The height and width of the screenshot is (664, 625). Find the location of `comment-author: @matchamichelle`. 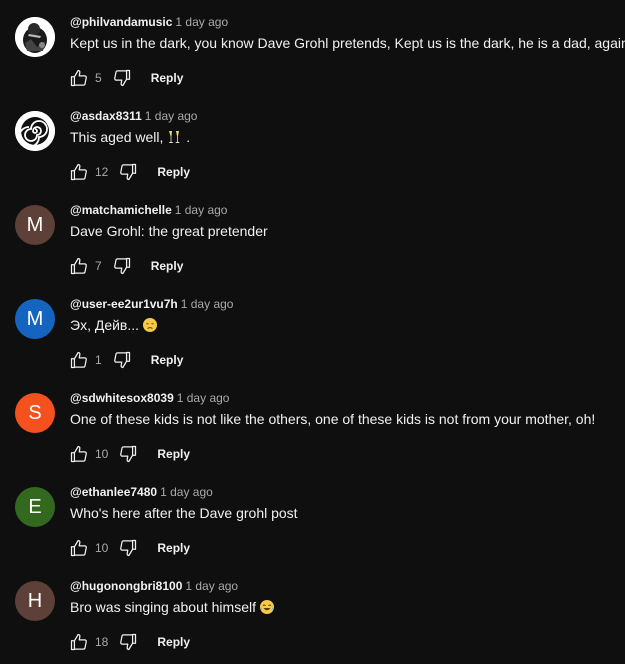

comment-author: @matchamichelle is located at coordinates (121, 210).